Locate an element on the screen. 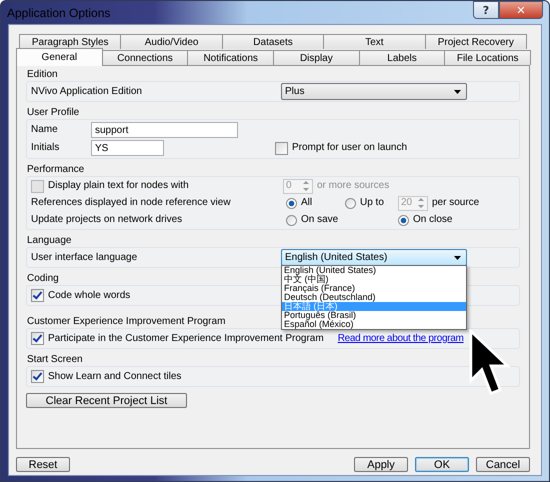 The height and width of the screenshot is (482, 550). dropdown-option: Português (Brasil) is located at coordinates (374, 315).